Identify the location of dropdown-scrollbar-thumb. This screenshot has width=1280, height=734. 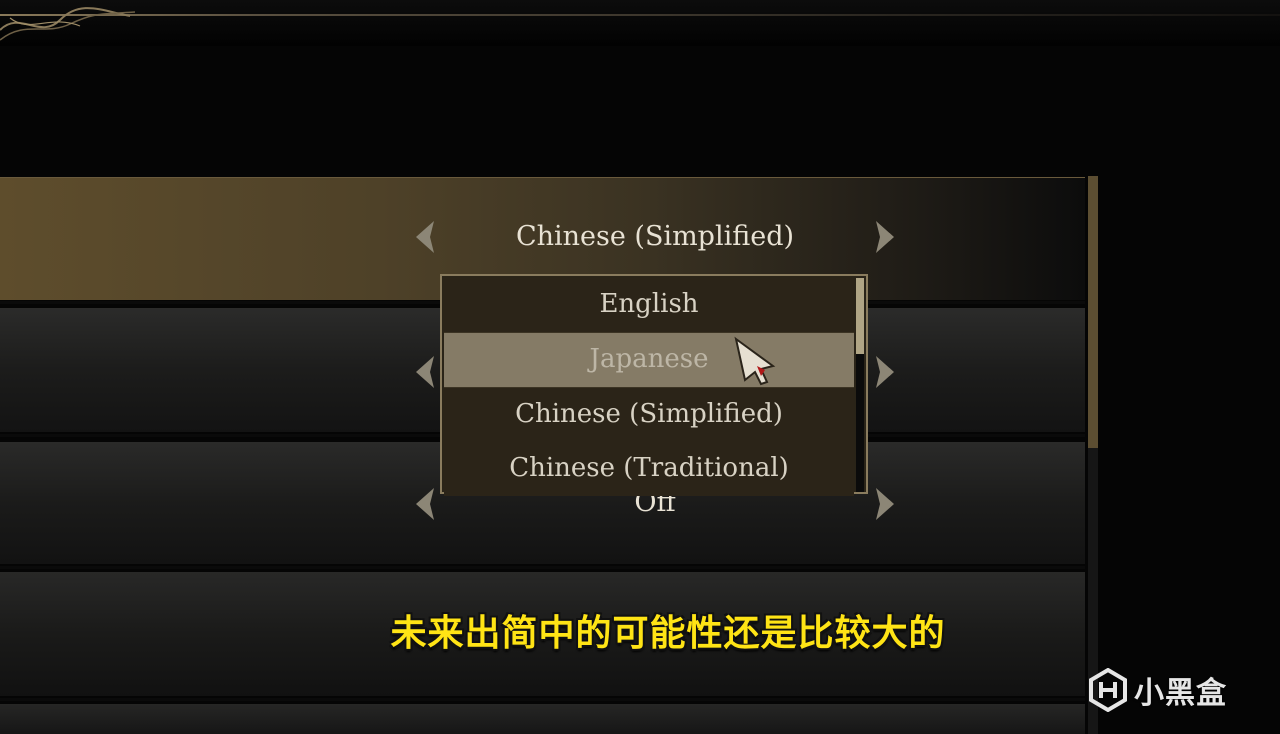
(860, 316).